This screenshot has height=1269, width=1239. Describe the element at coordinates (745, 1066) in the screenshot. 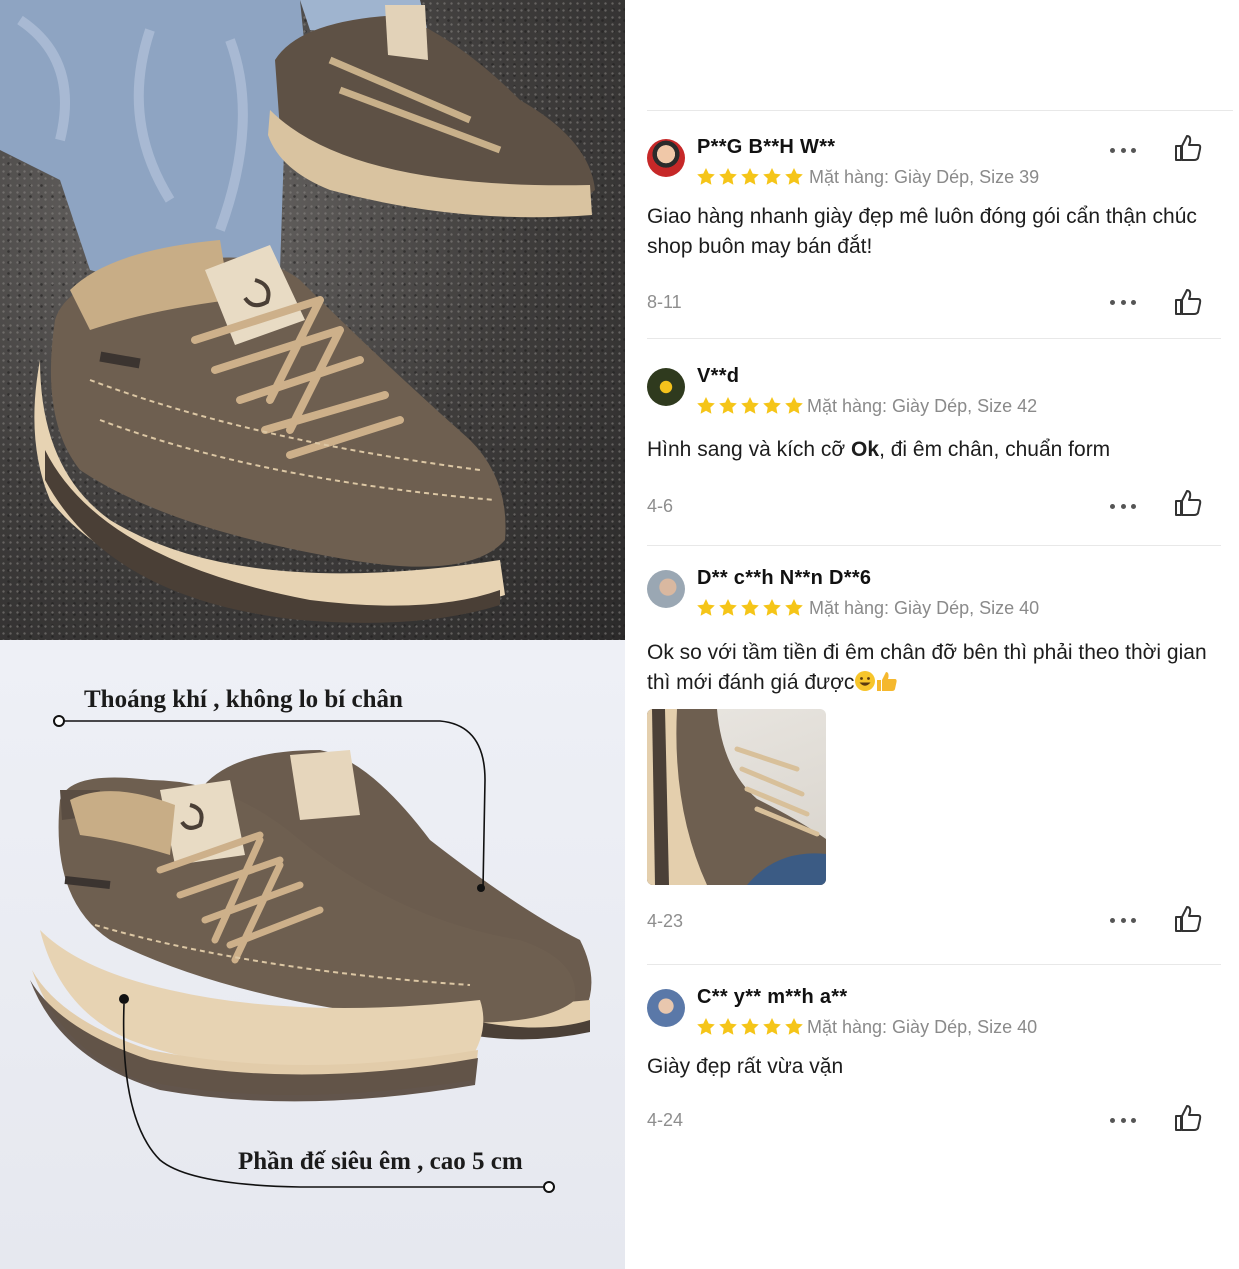

I see `review-text: Giày đẹp rất vừa vặn` at that location.